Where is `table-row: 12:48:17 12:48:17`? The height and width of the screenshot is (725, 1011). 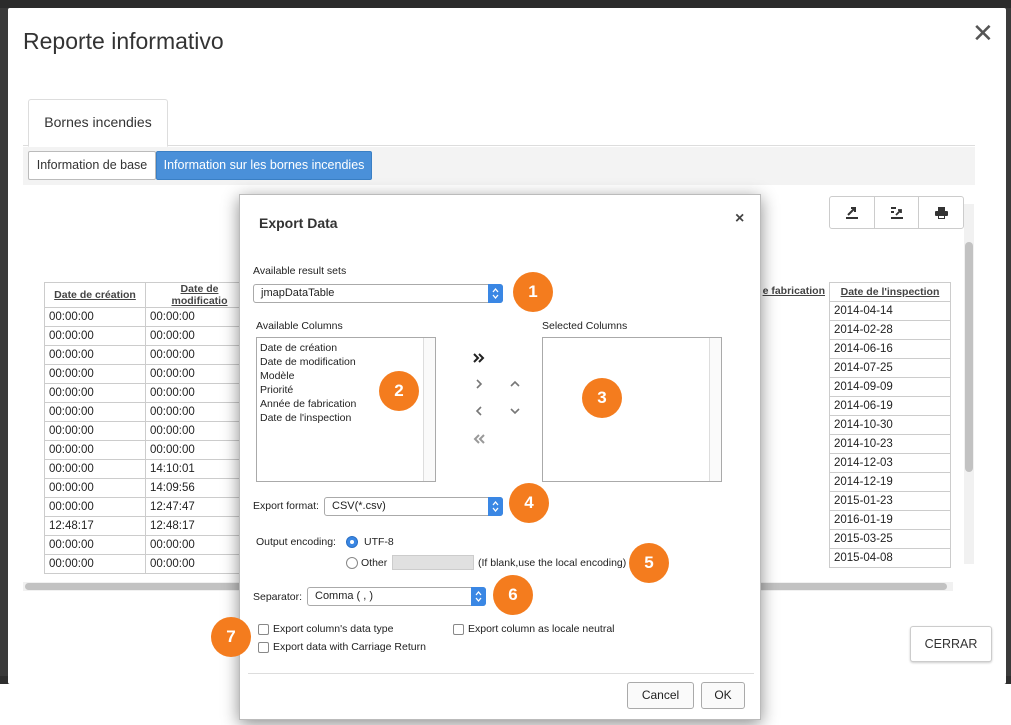 table-row: 12:48:17 12:48:17 is located at coordinates (149, 526).